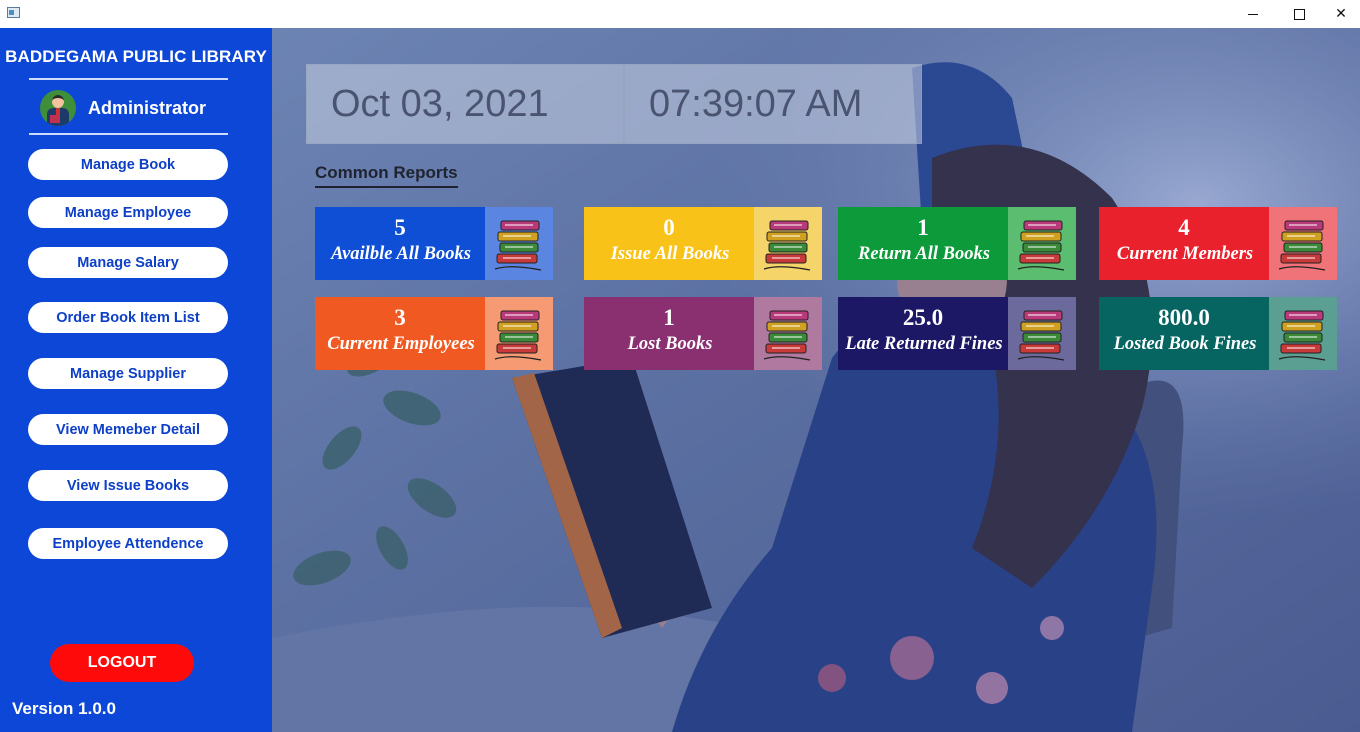 Image resolution: width=1360 pixels, height=732 pixels. Describe the element at coordinates (13, 12) in the screenshot. I see `app-icon` at that location.